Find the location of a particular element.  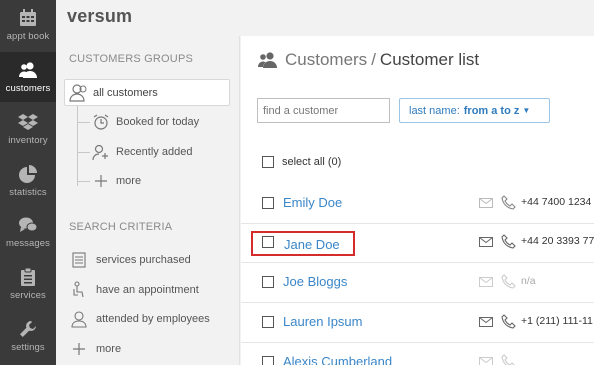

criteria-label: attended by employees is located at coordinates (153, 319).